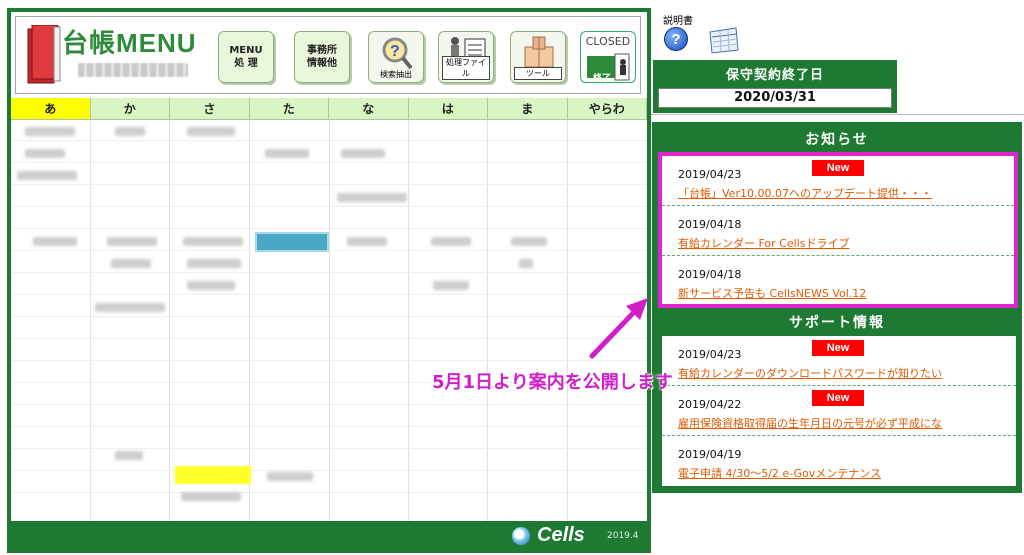  Describe the element at coordinates (133, 70) in the screenshot. I see `office-name-blurred` at that location.